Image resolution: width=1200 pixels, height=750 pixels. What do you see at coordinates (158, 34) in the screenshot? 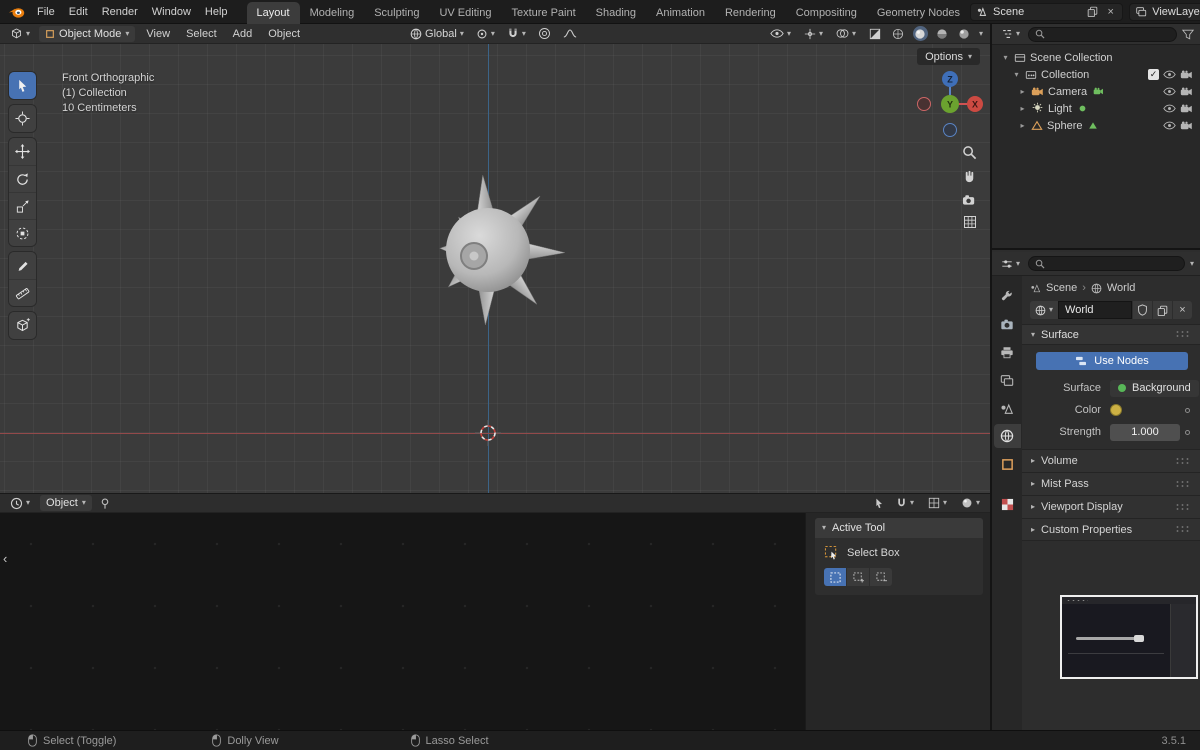
I see `menu-view: View` at bounding box center [158, 34].